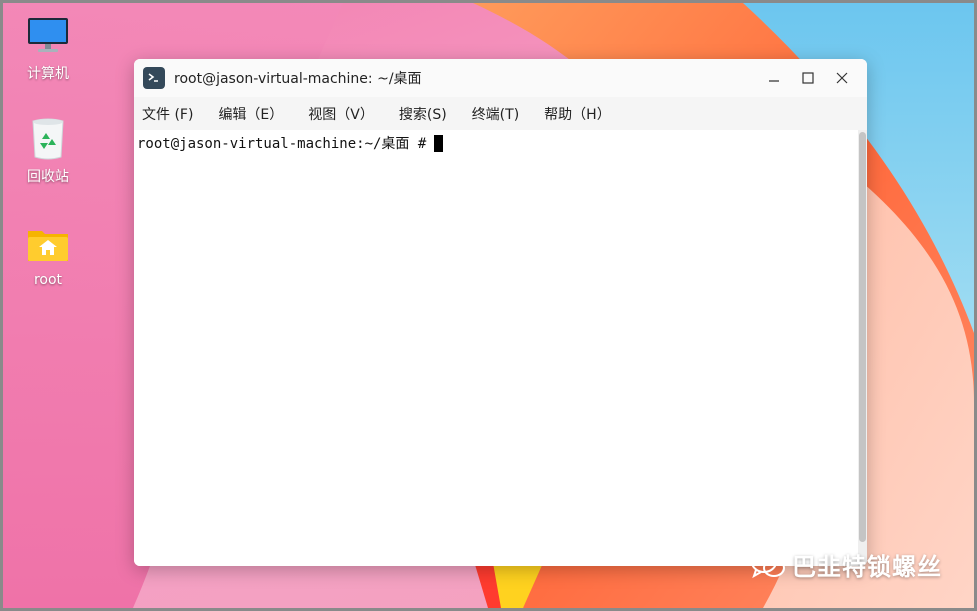 The width and height of the screenshot is (977, 611). What do you see at coordinates (154, 78) in the screenshot?
I see `terminal-icon` at bounding box center [154, 78].